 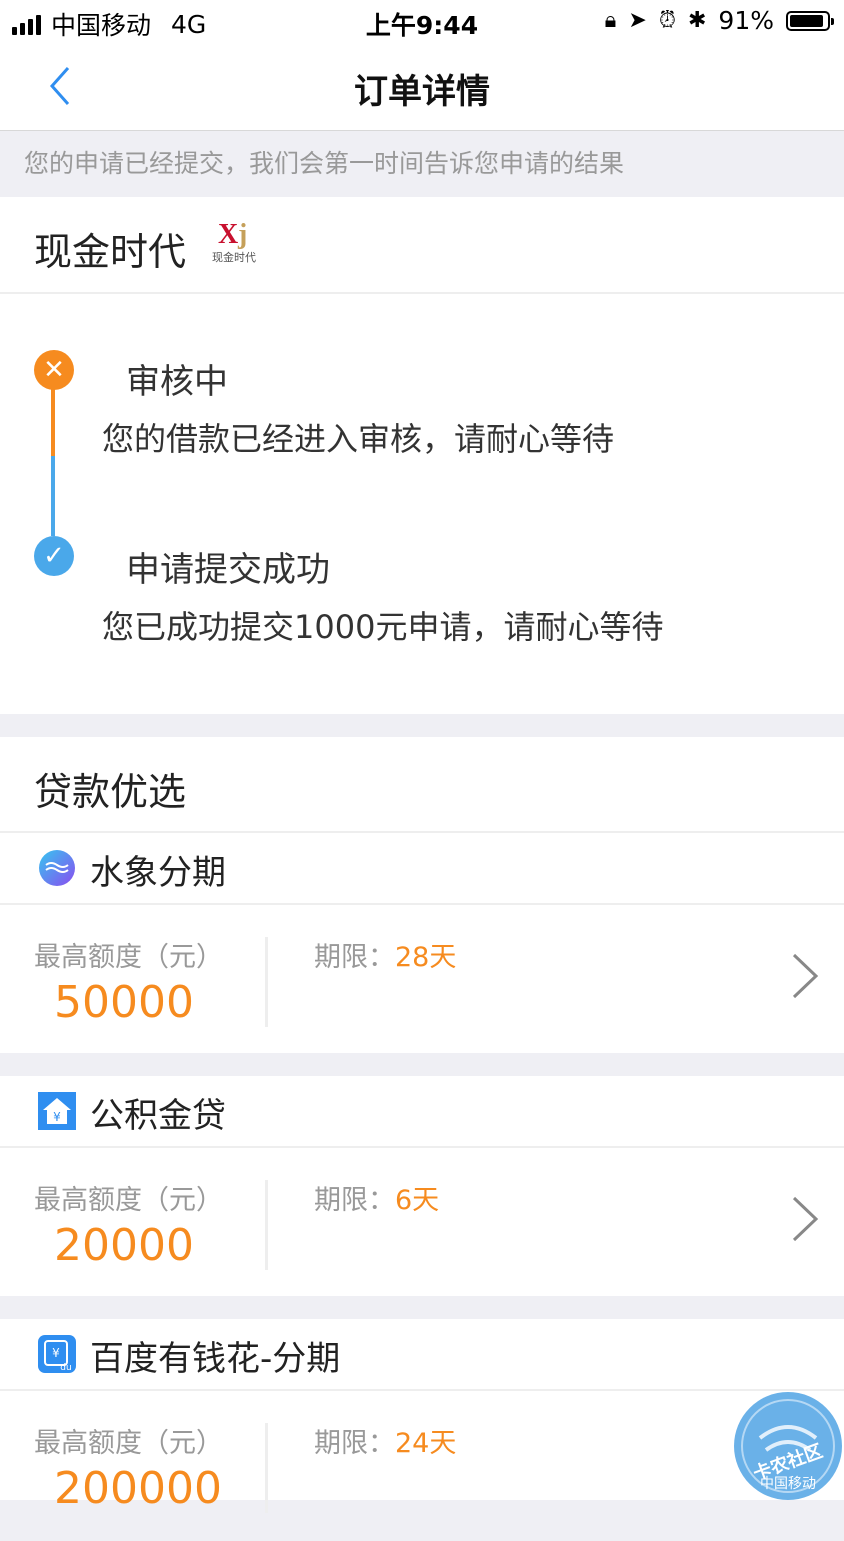 What do you see at coordinates (358, 439) in the screenshot?
I see `step-desc: 您的借款已经进入审核，请耐心等待` at bounding box center [358, 439].